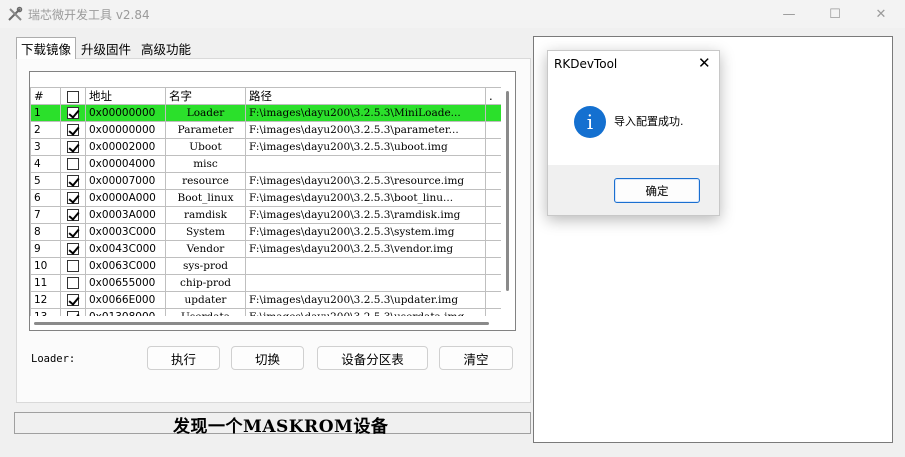  Describe the element at coordinates (45, 283) in the screenshot. I see `row-index: 11` at that location.